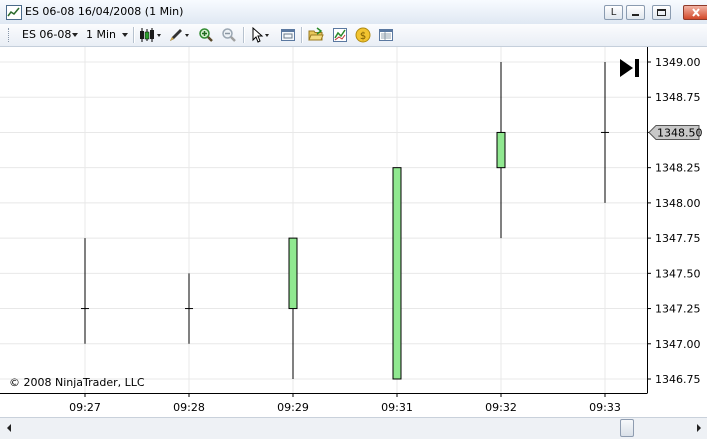 The width and height of the screenshot is (707, 439). Describe the element at coordinates (678, 97) in the screenshot. I see `price-tick-label: 1348.75` at that location.